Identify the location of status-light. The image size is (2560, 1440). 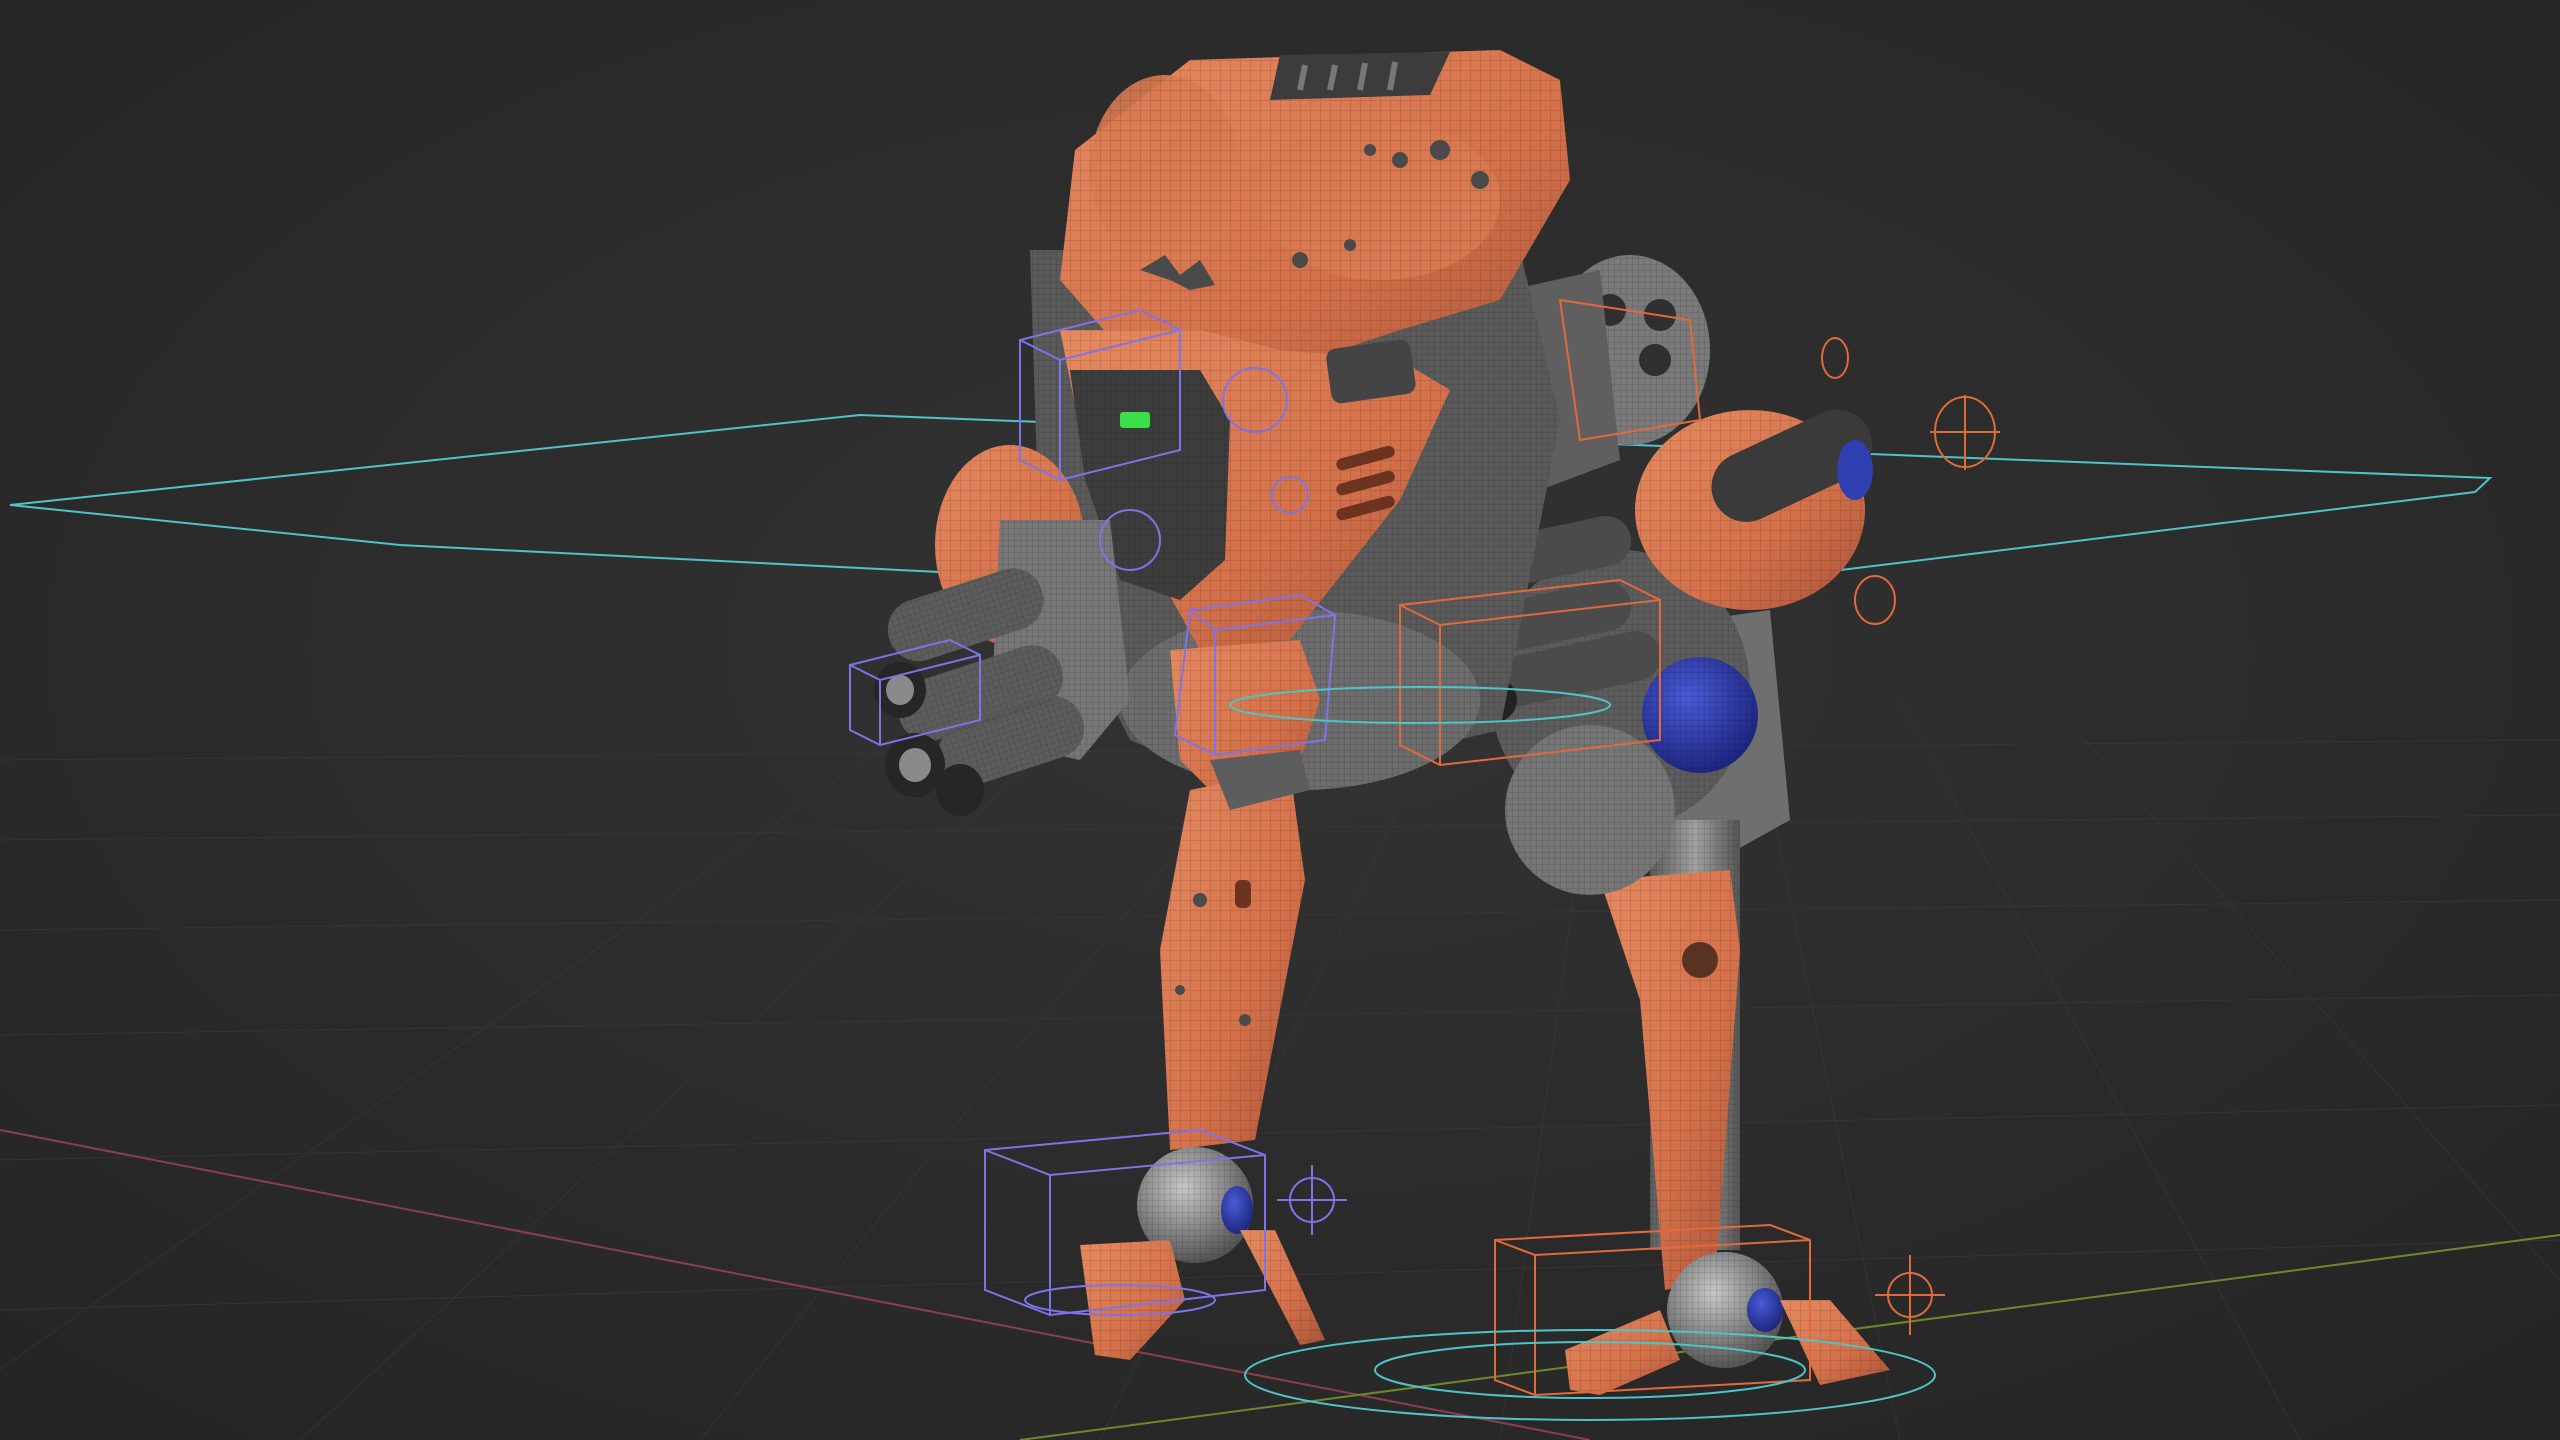
(1135, 420).